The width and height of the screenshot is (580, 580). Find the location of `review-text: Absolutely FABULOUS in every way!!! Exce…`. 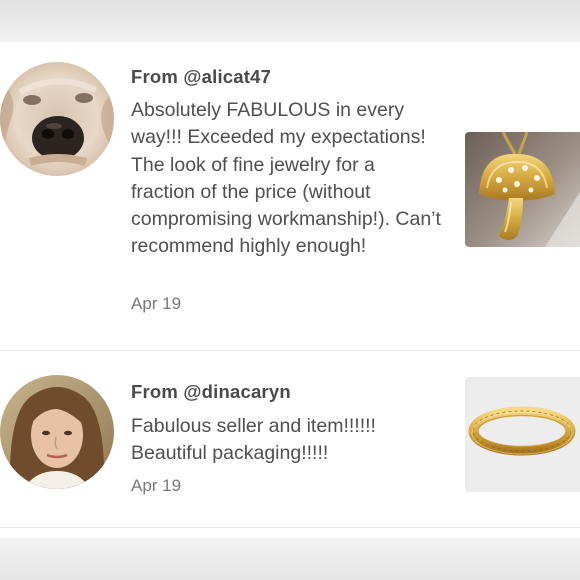

review-text: Absolutely FABULOUS in every way!!! Exce… is located at coordinates (286, 178).